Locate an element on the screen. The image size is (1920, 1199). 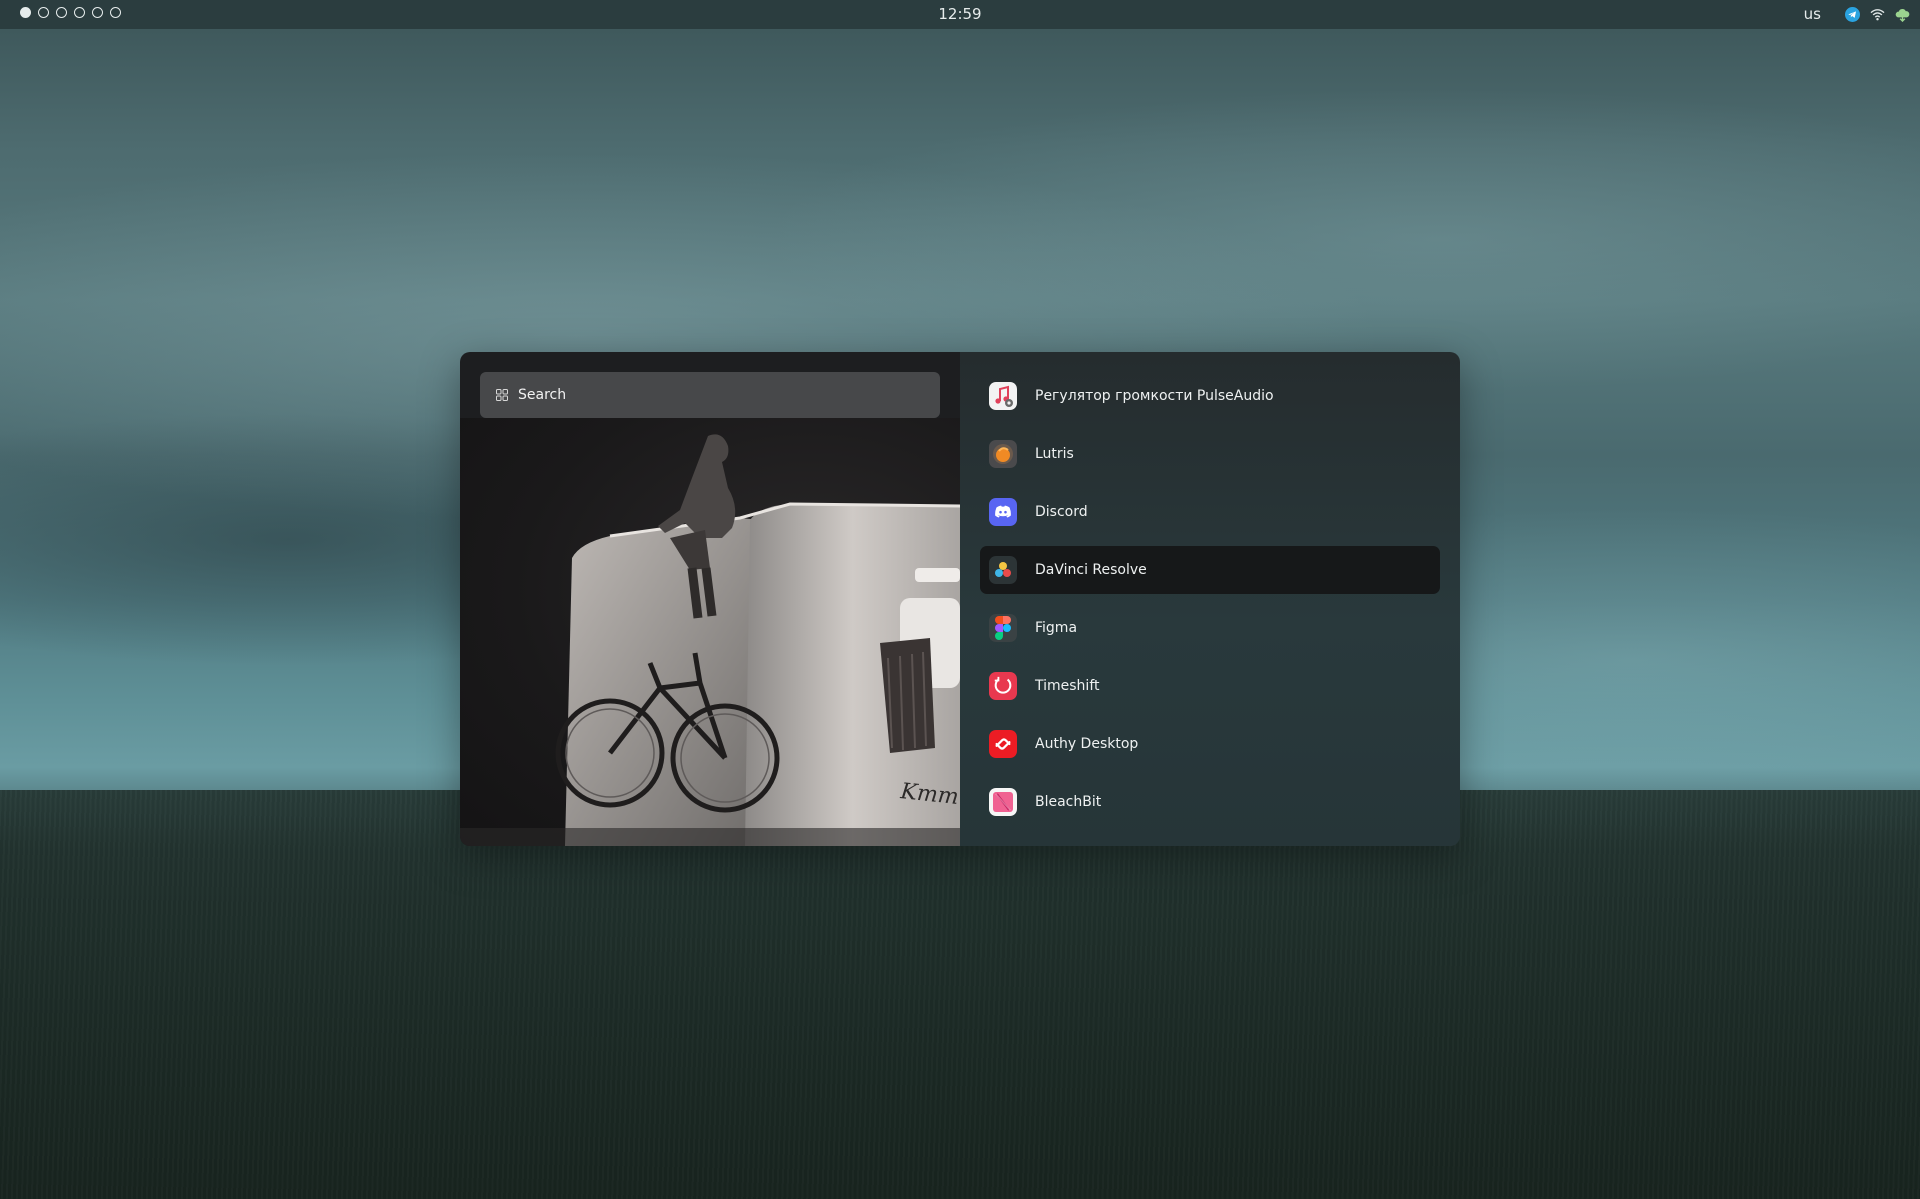
pulseaudio-icon is located at coordinates (1003, 396).